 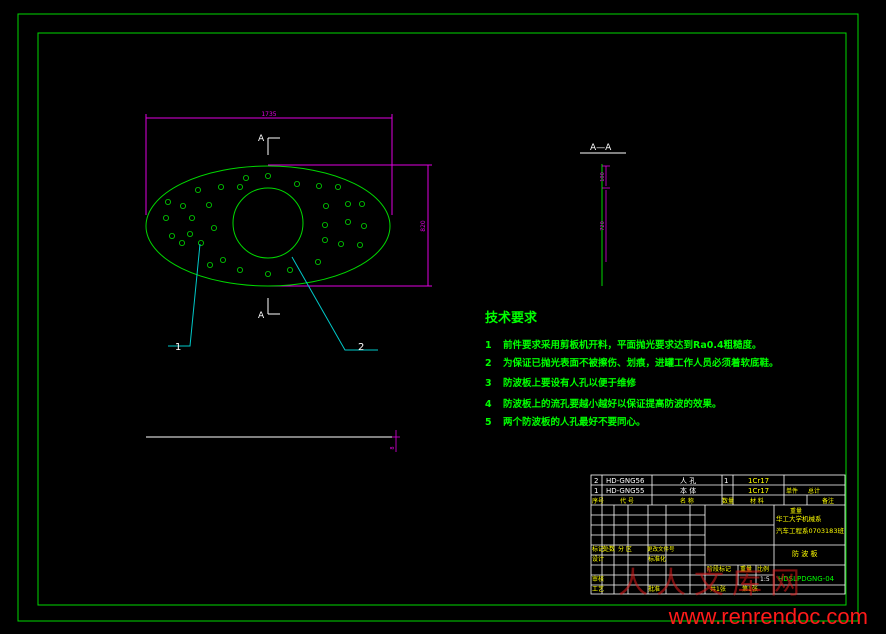 What do you see at coordinates (598, 501) in the screenshot?
I see `header-seq: 序号` at bounding box center [598, 501].